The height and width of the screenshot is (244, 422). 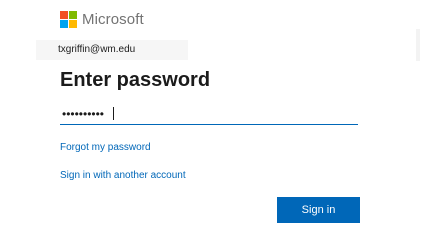 I want to click on microsoft-logo-icon, so click(x=68, y=19).